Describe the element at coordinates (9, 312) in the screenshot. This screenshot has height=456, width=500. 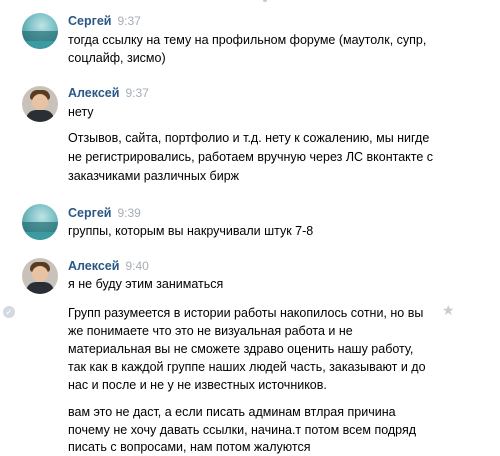
I see `check-icon: ✓` at that location.